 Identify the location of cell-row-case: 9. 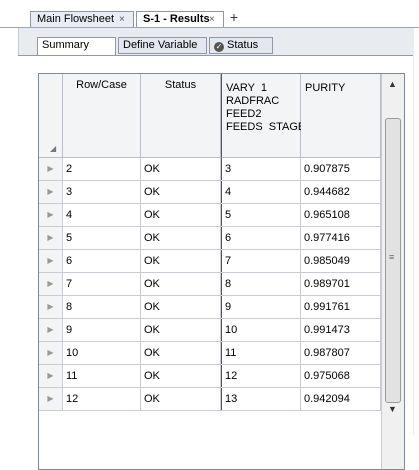
(102, 330).